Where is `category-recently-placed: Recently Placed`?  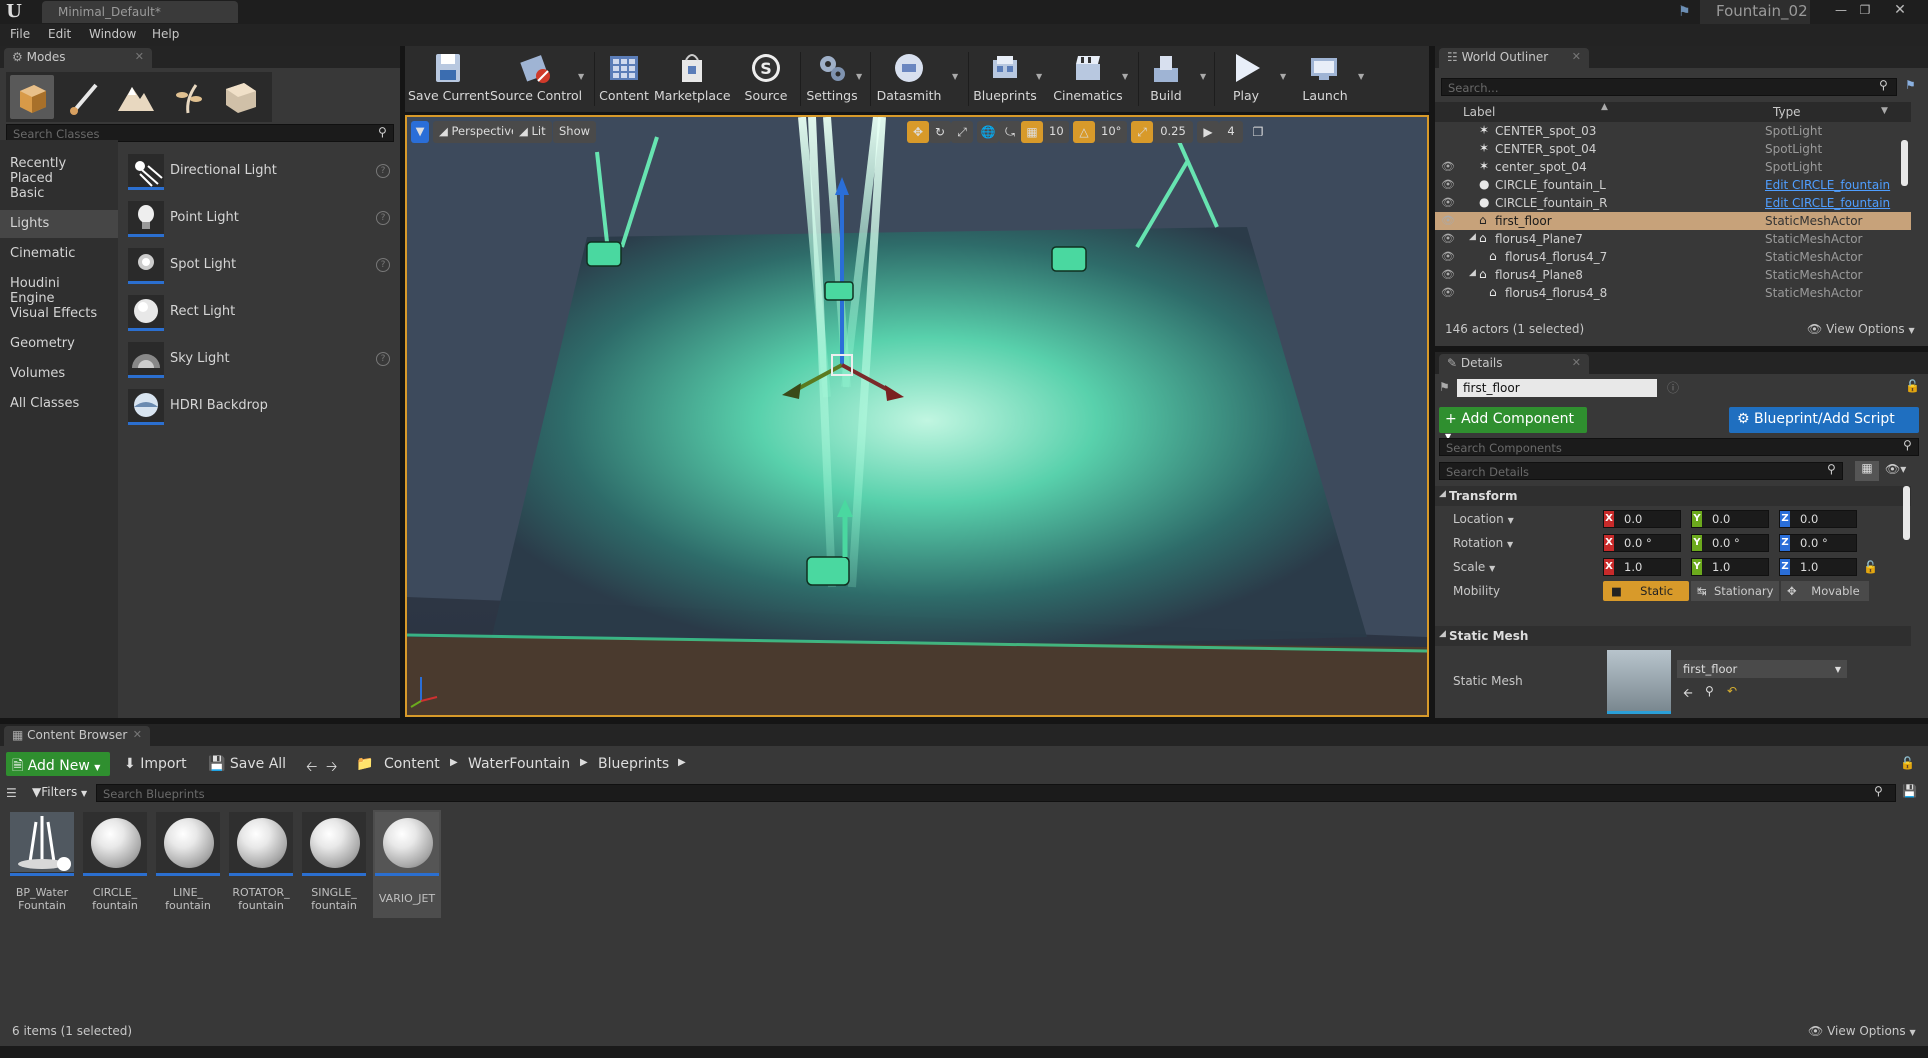 category-recently-placed: Recently Placed is located at coordinates (59, 168).